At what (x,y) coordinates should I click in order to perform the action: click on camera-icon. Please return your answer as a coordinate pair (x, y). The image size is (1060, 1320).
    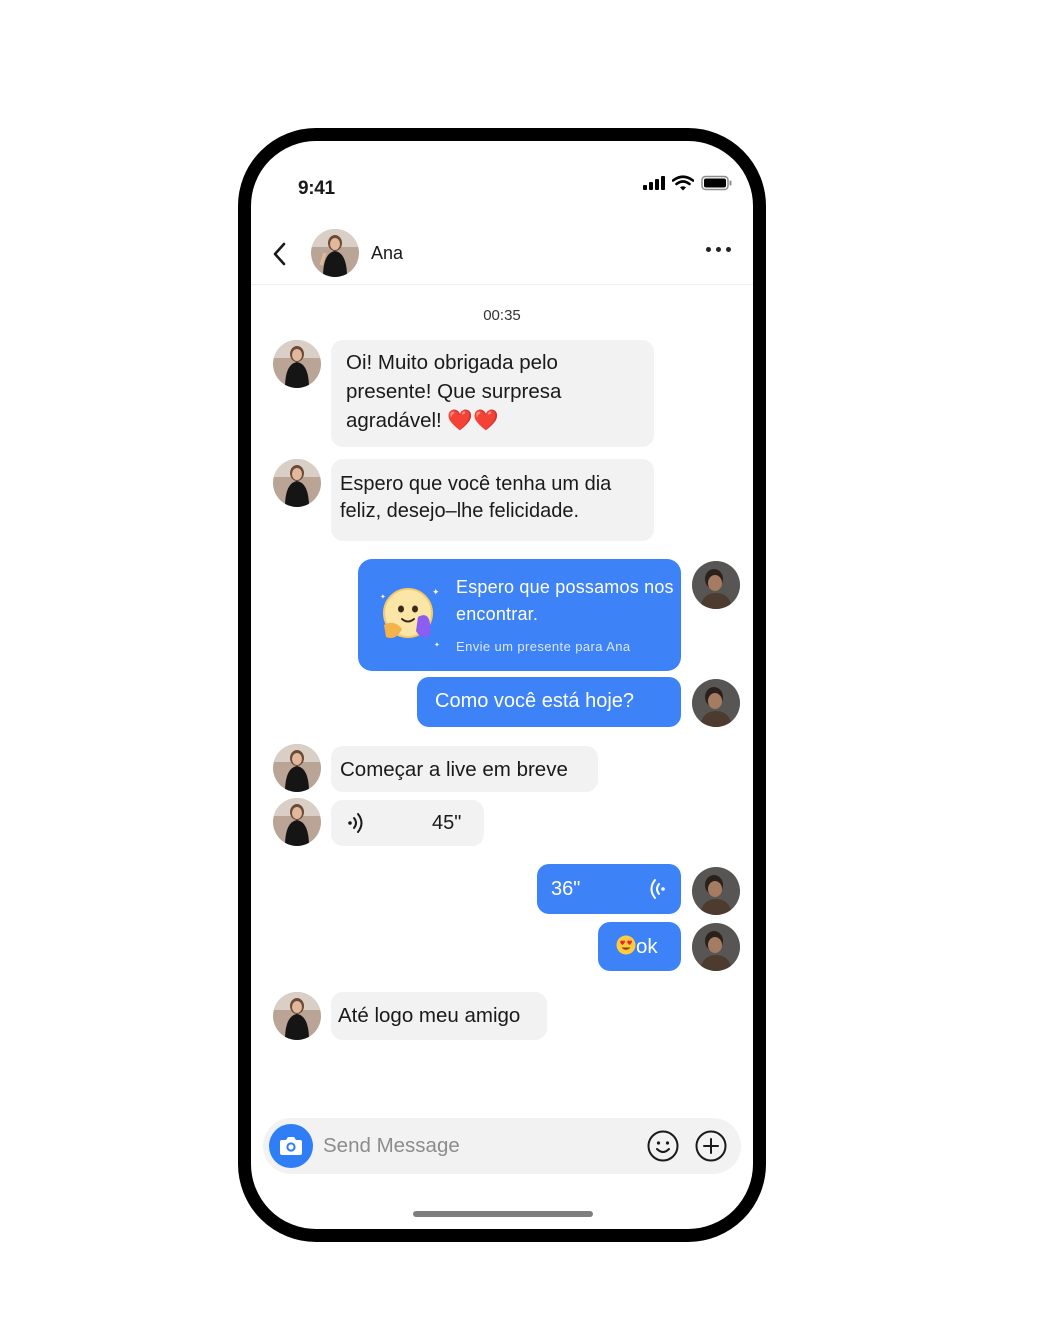
    Looking at the image, I should click on (291, 1146).